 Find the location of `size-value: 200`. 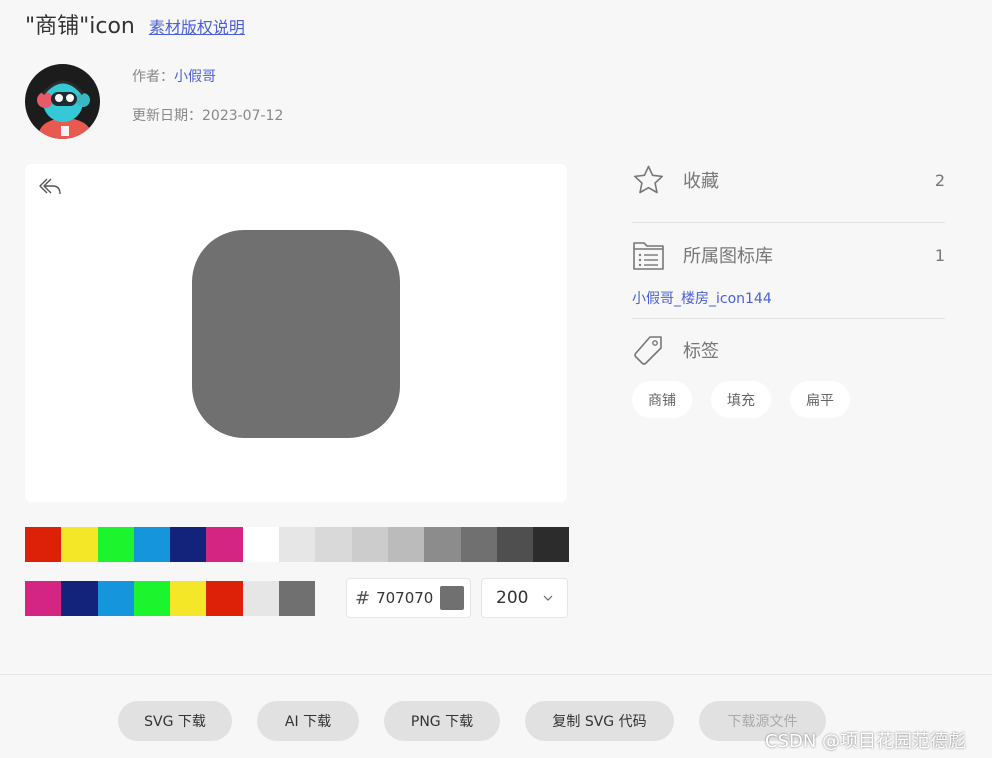

size-value: 200 is located at coordinates (512, 598).